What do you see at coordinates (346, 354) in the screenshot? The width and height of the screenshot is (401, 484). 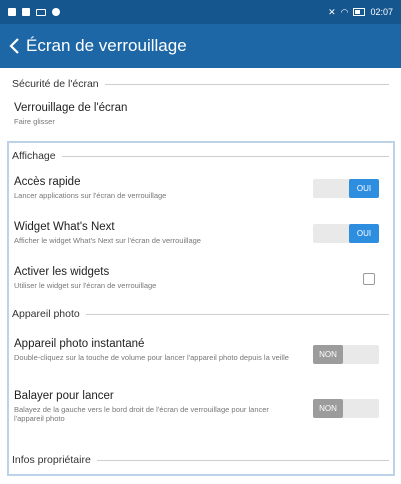 I see `instant-camera-toggle: NON` at bounding box center [346, 354].